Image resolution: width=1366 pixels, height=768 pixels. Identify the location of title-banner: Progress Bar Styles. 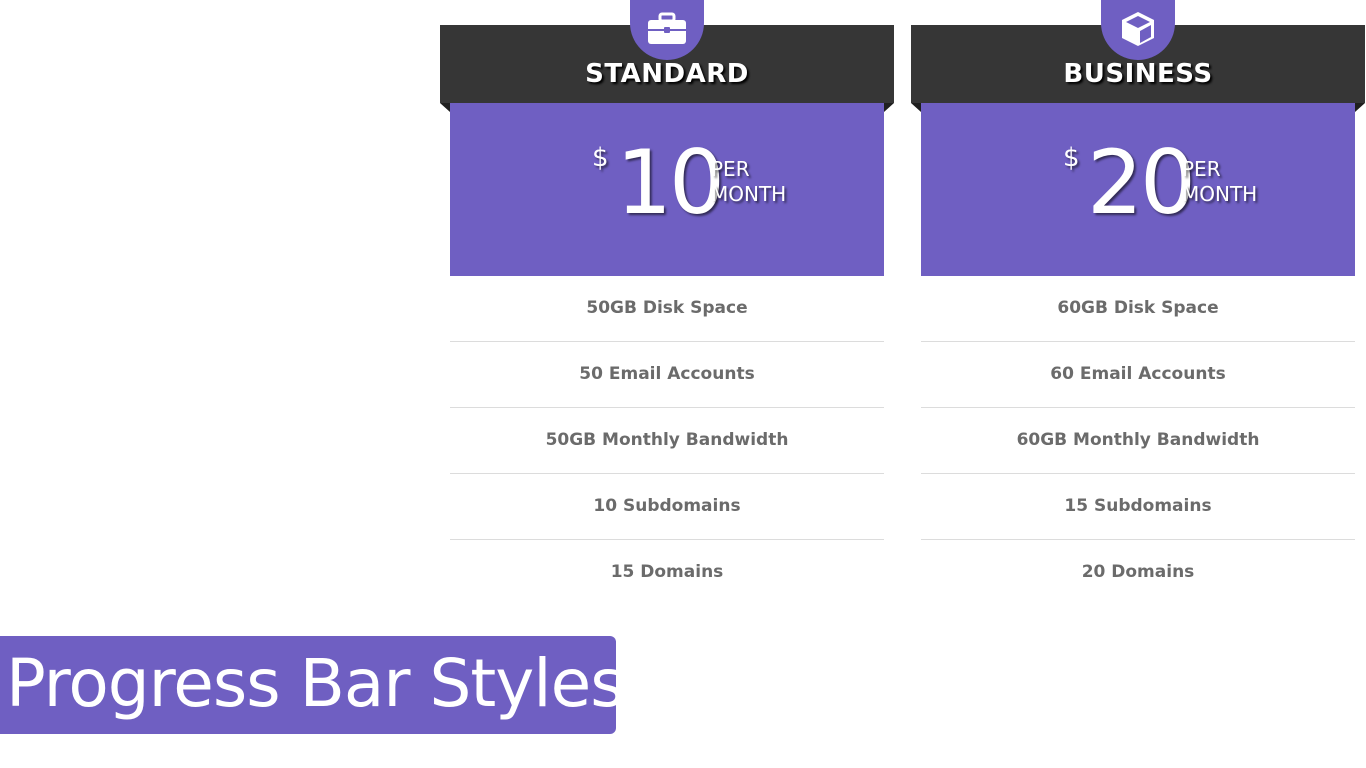
(308, 685).